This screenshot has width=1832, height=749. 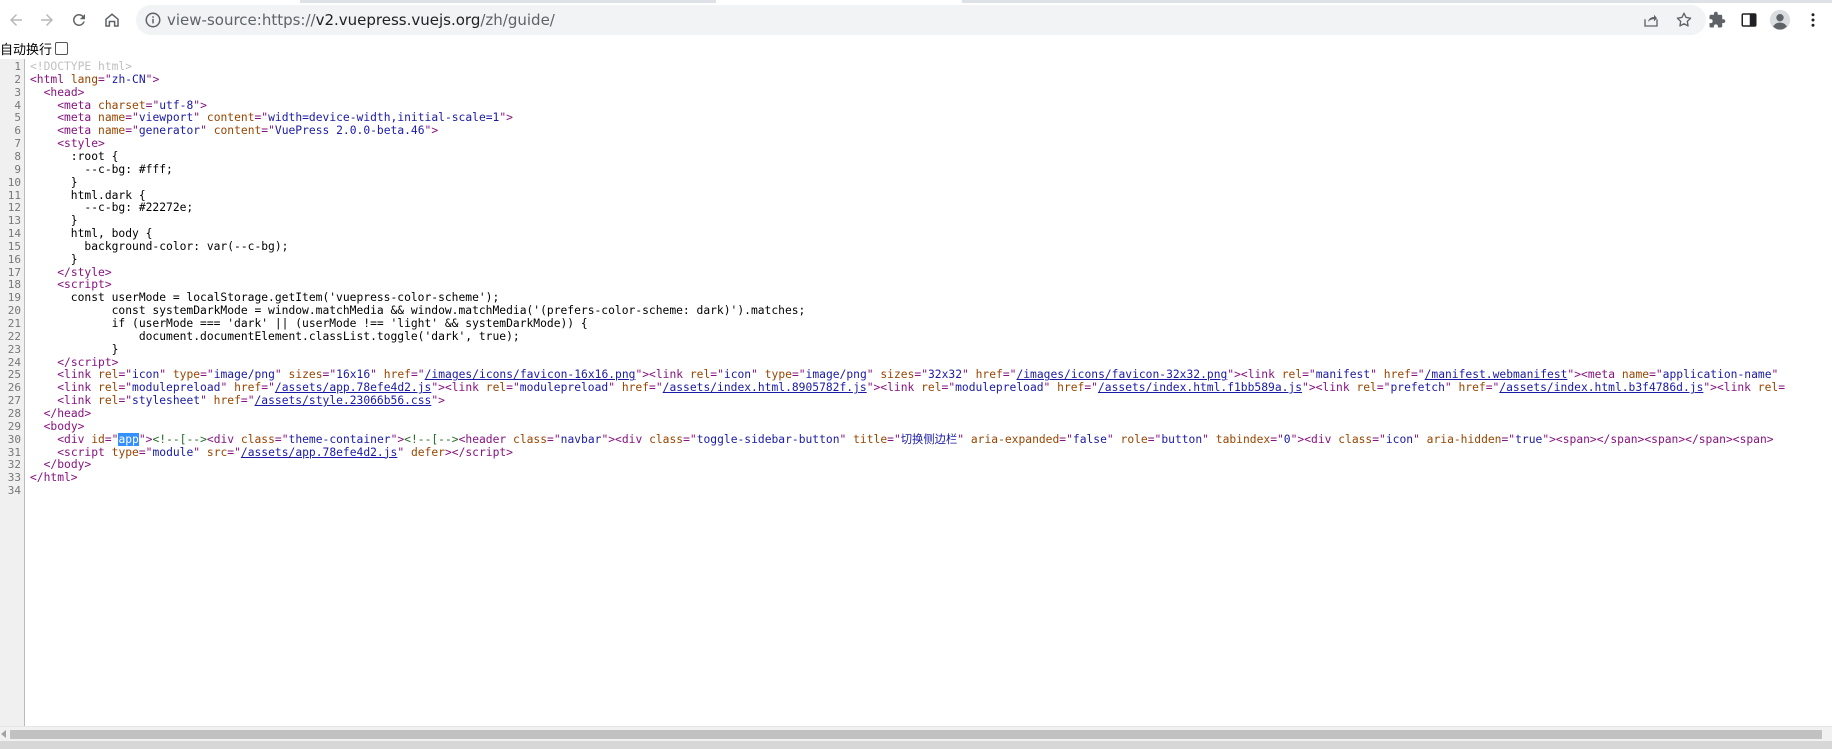 I want to click on scroll-left-icon, so click(x=3, y=734).